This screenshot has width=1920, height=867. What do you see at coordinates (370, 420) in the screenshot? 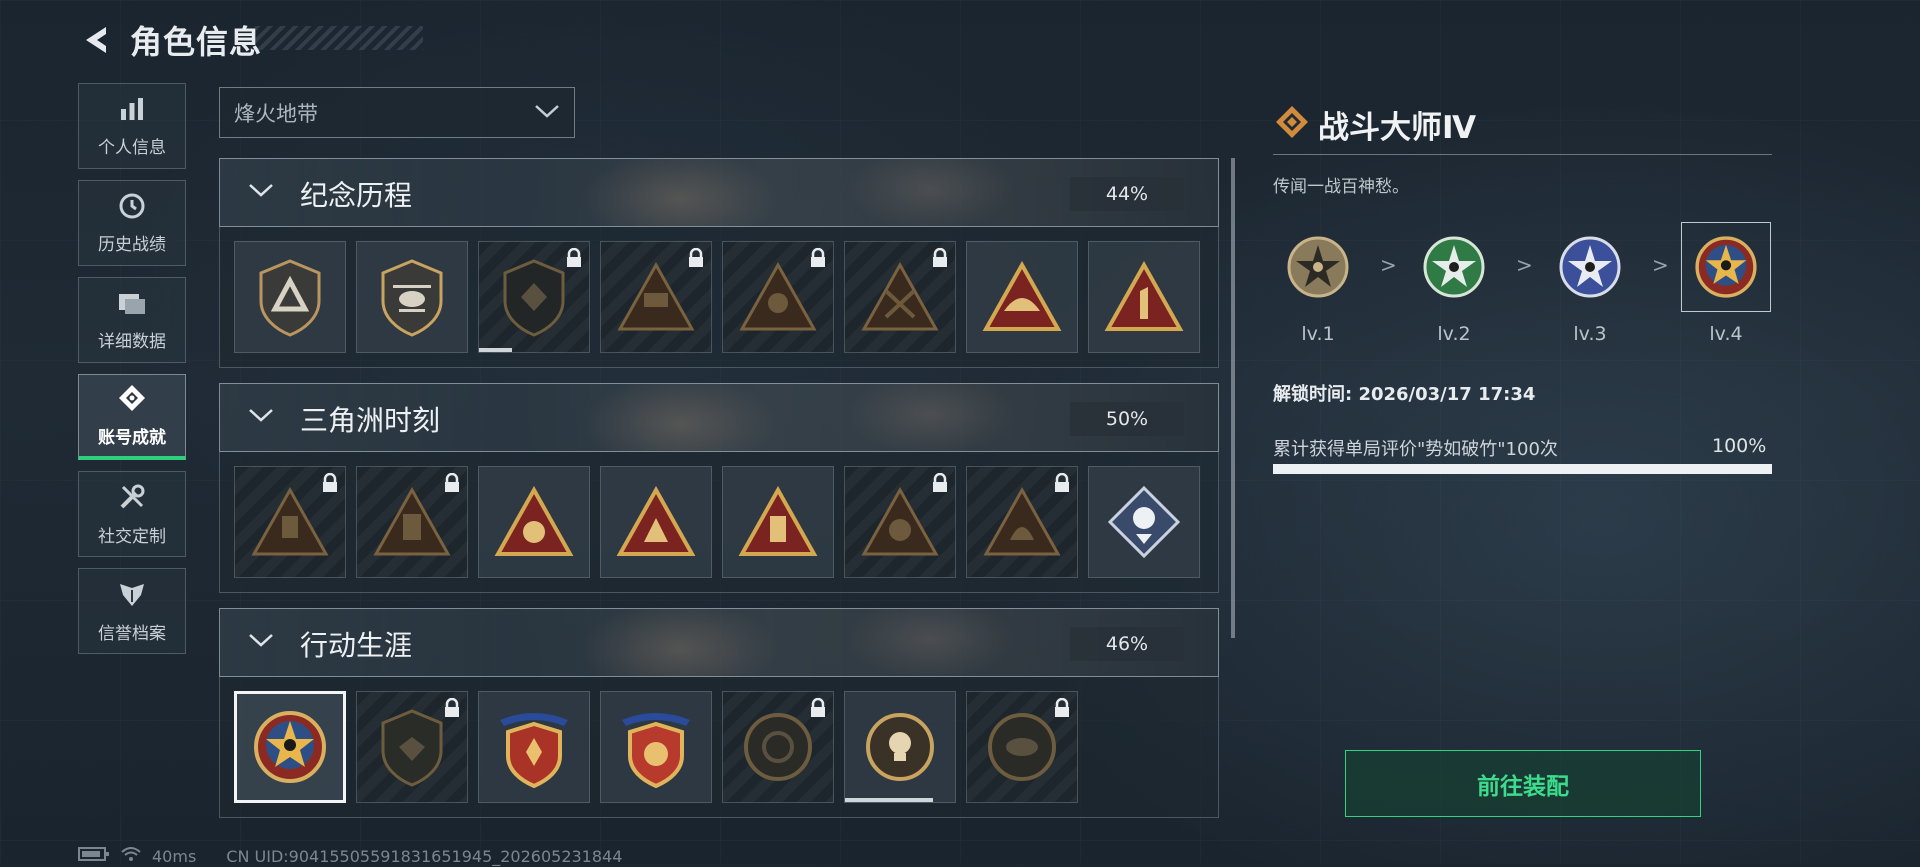
I see `section-title: 三角洲时刻` at bounding box center [370, 420].